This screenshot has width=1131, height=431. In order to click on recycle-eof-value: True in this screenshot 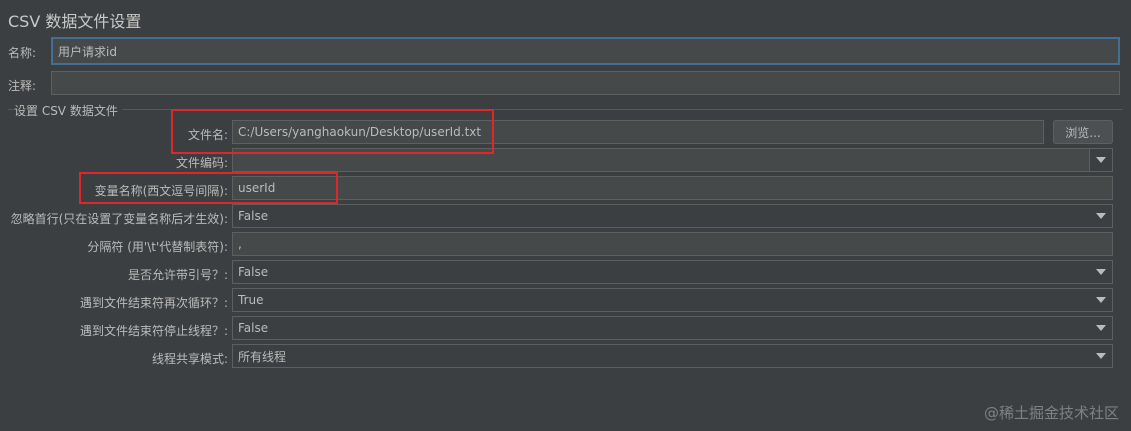, I will do `click(251, 300)`.